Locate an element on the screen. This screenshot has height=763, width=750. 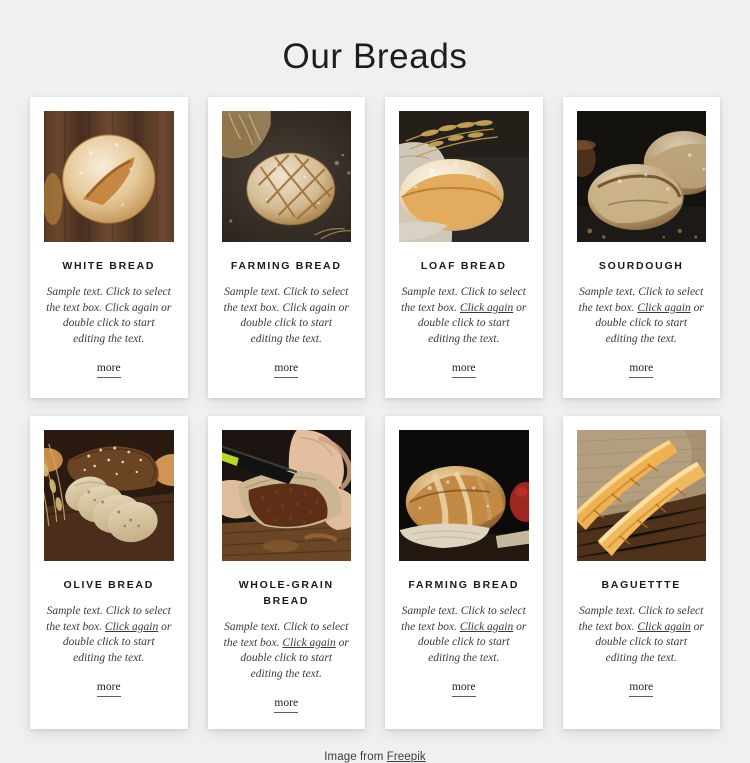
loaf-bread-illustration is located at coordinates (464, 176).